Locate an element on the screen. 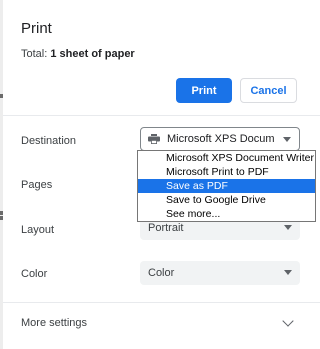  destination-option-print-to-pdf: Microsoft Print to PDF is located at coordinates (226, 172).